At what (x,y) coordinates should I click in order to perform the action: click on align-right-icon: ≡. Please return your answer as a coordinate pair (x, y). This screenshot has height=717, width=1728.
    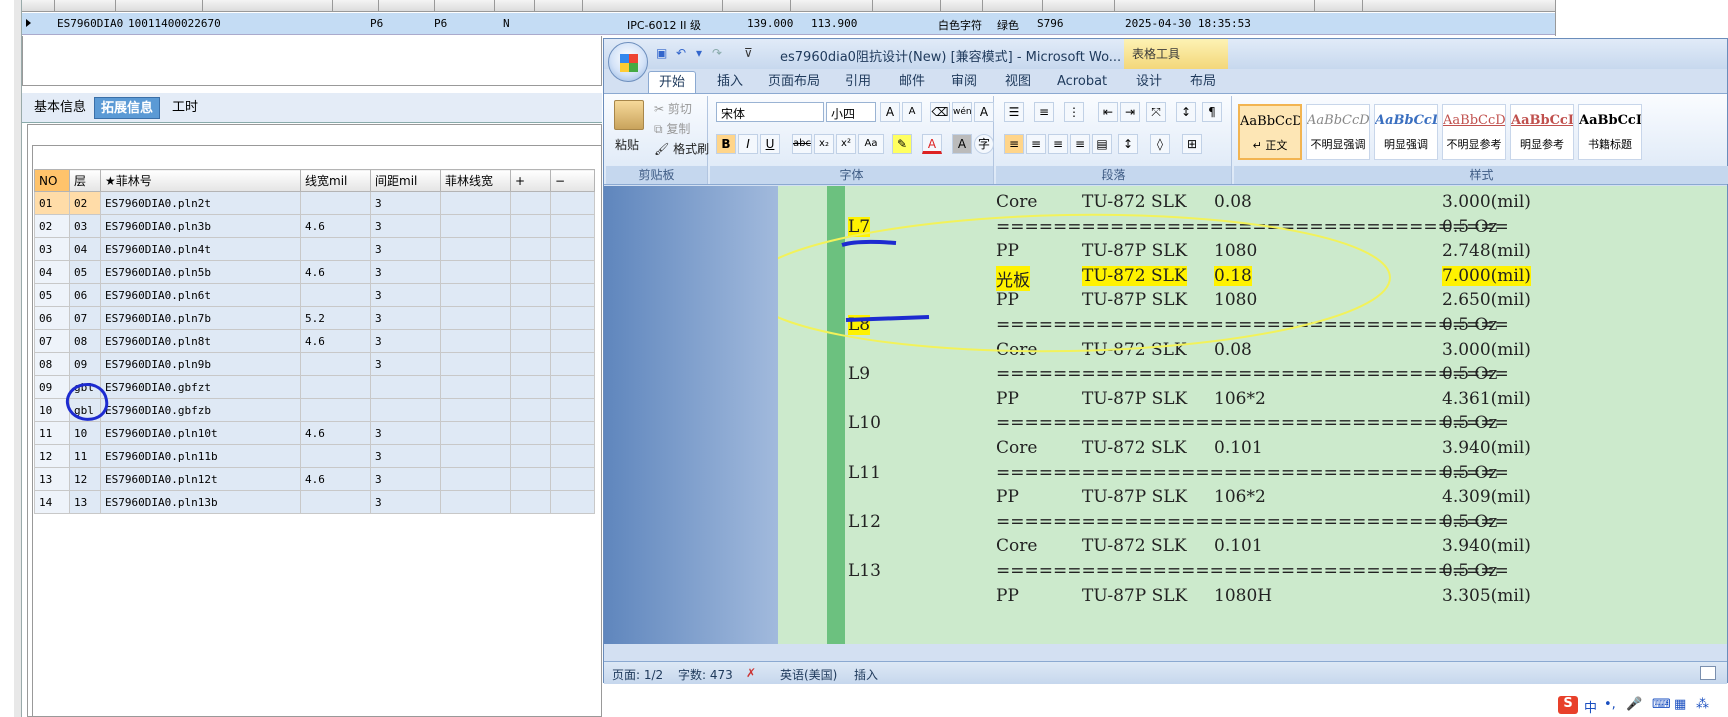
    Looking at the image, I should click on (1058, 144).